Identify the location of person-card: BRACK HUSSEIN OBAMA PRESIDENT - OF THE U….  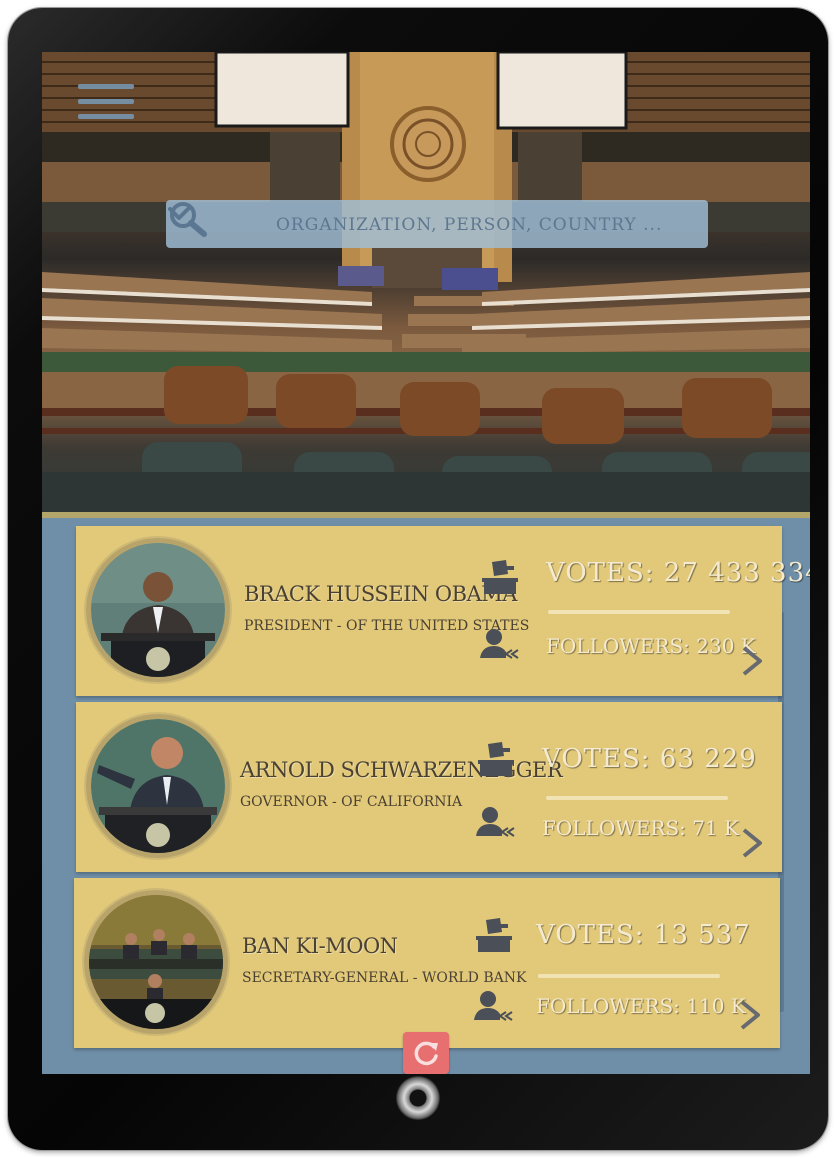
(443, 611).